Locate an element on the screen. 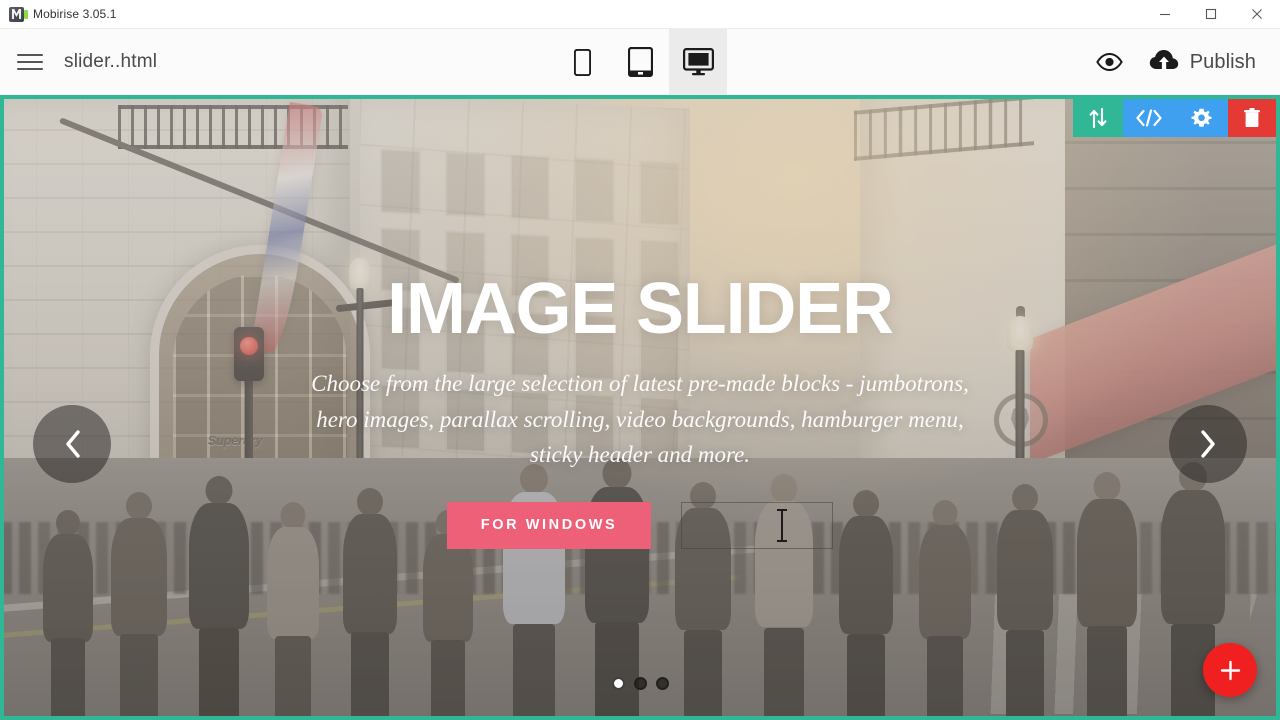  carousel-prev-button is located at coordinates (72, 444).